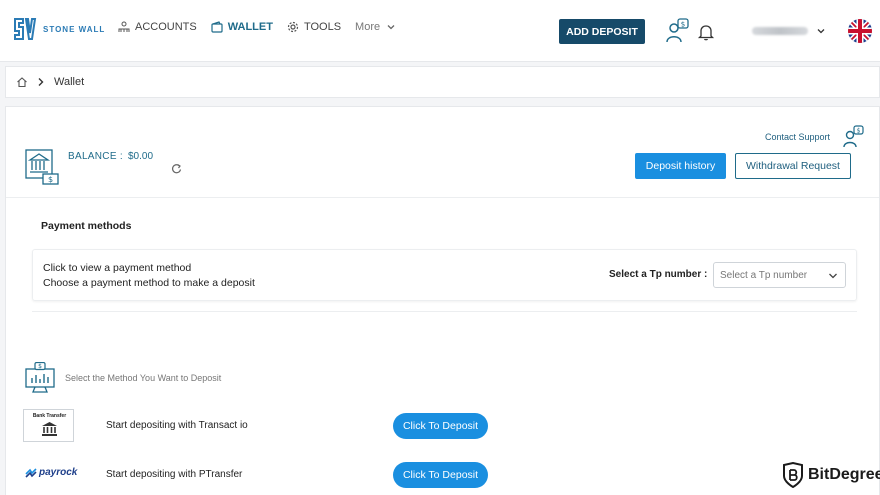 The height and width of the screenshot is (495, 880). What do you see at coordinates (49, 429) in the screenshot?
I see `bank-icon` at bounding box center [49, 429].